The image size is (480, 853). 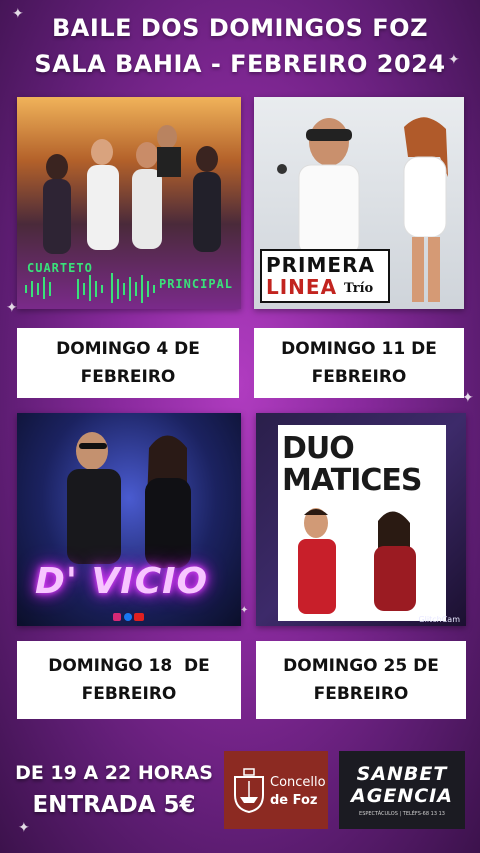 What do you see at coordinates (249, 790) in the screenshot?
I see `coat-of-arms-icon` at bounding box center [249, 790].